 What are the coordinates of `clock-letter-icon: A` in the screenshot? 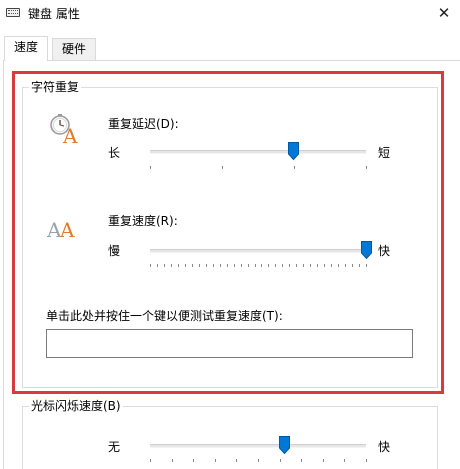 It's located at (65, 130).